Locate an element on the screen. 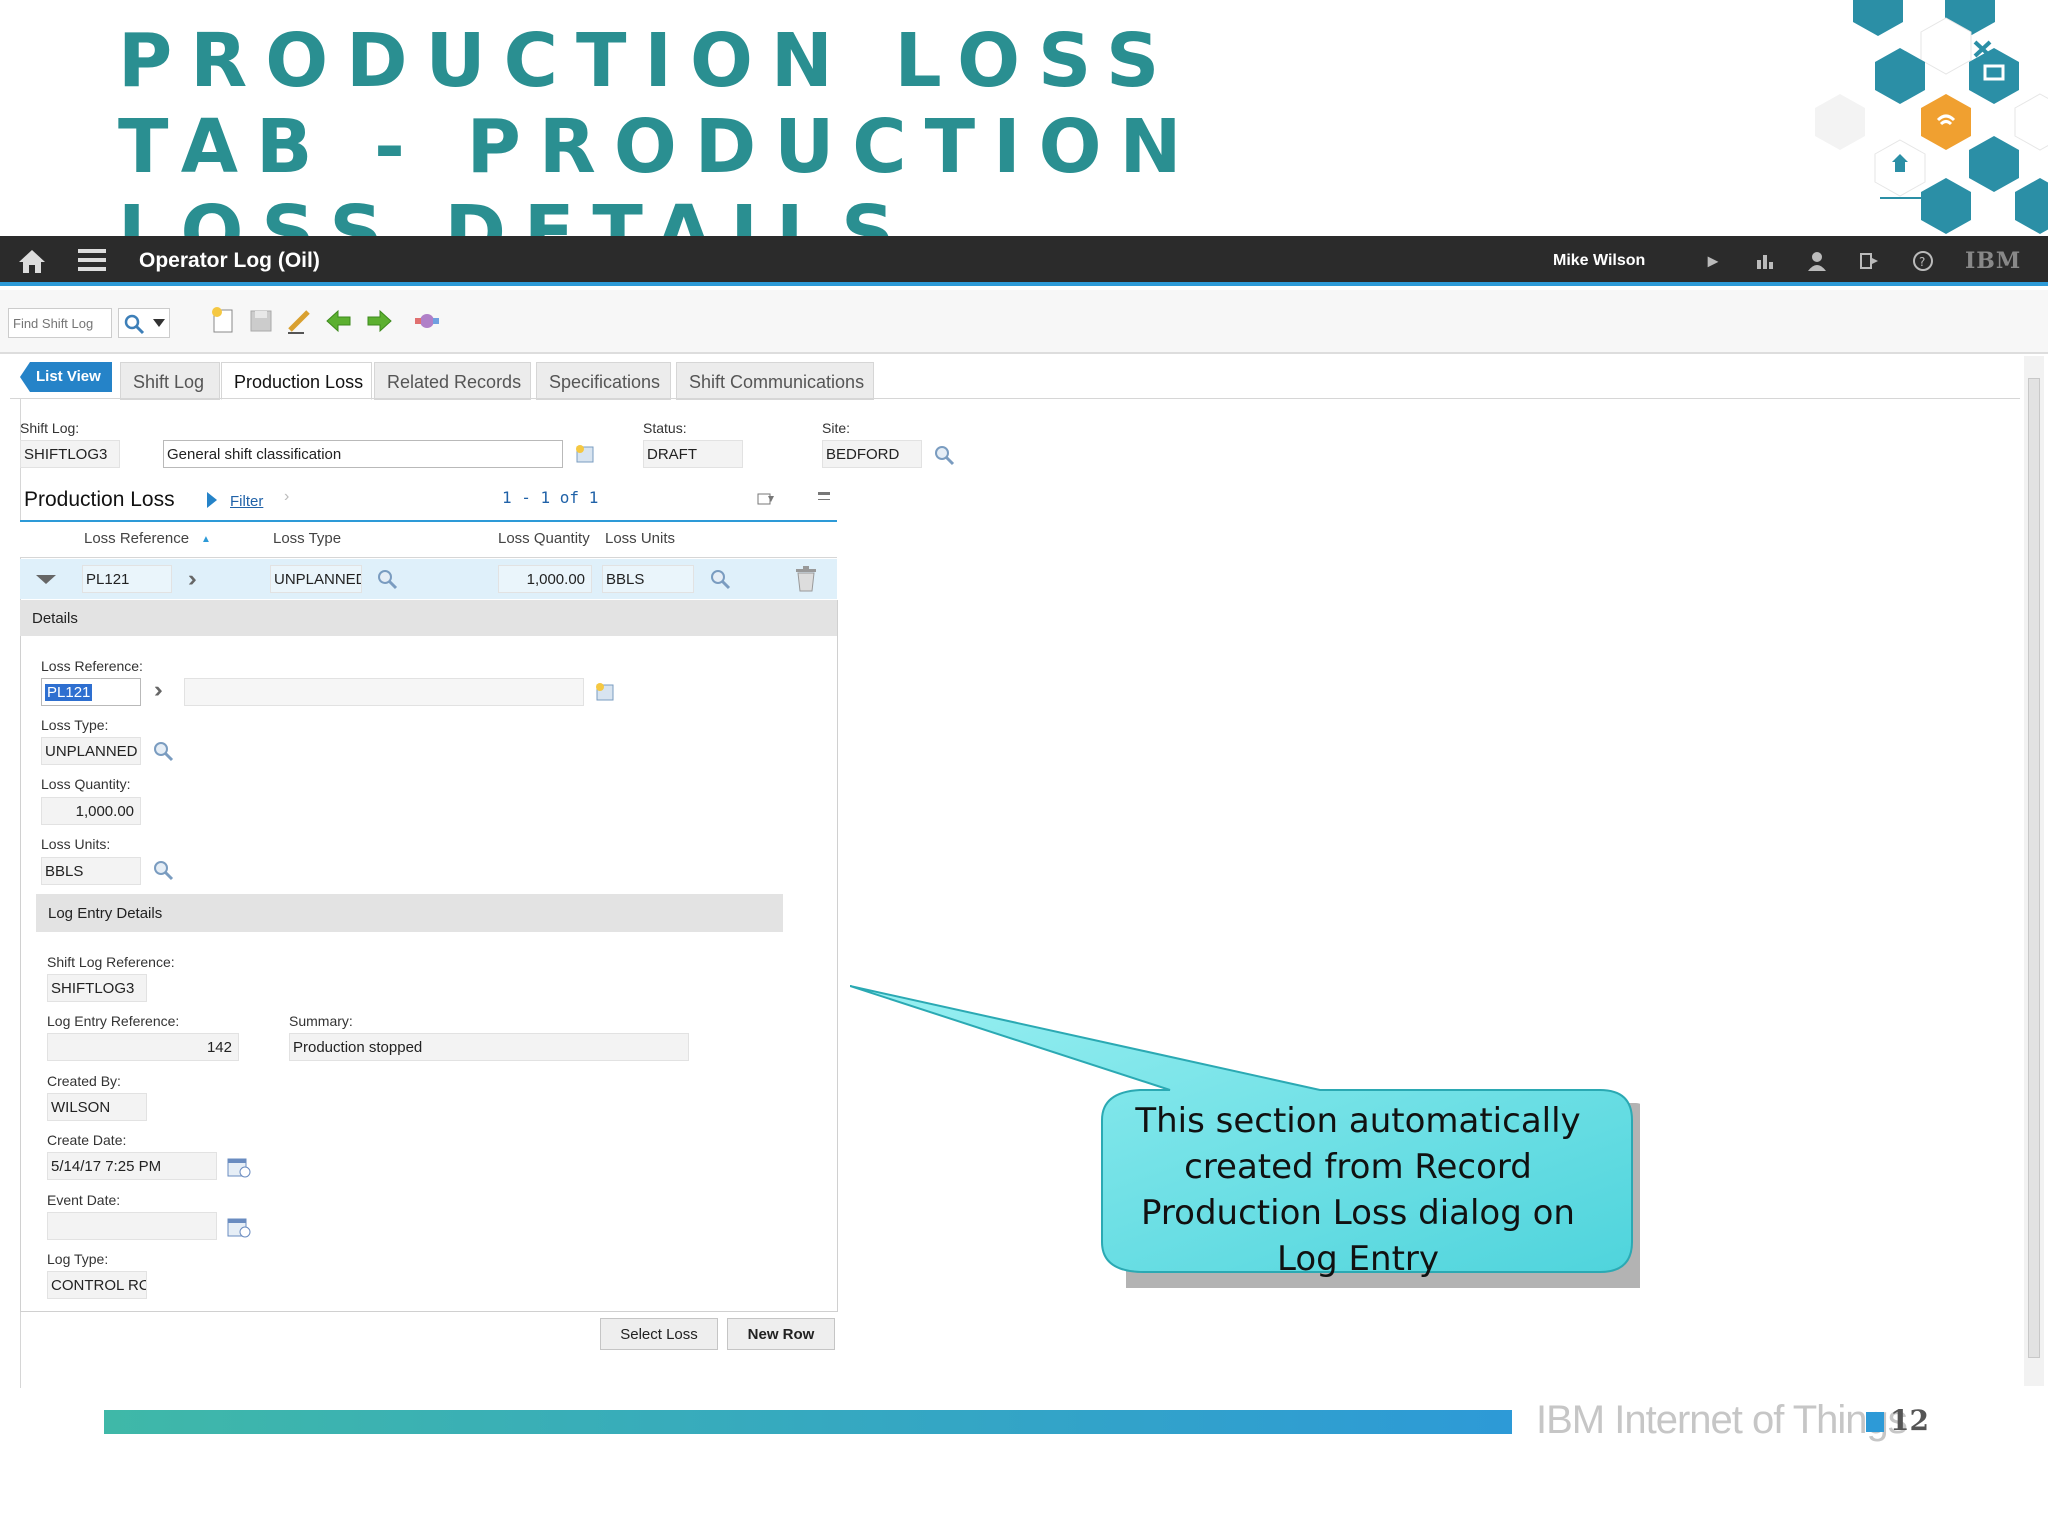 This screenshot has height=1536, width=2048. user-name: Mike Wilson is located at coordinates (1599, 261).